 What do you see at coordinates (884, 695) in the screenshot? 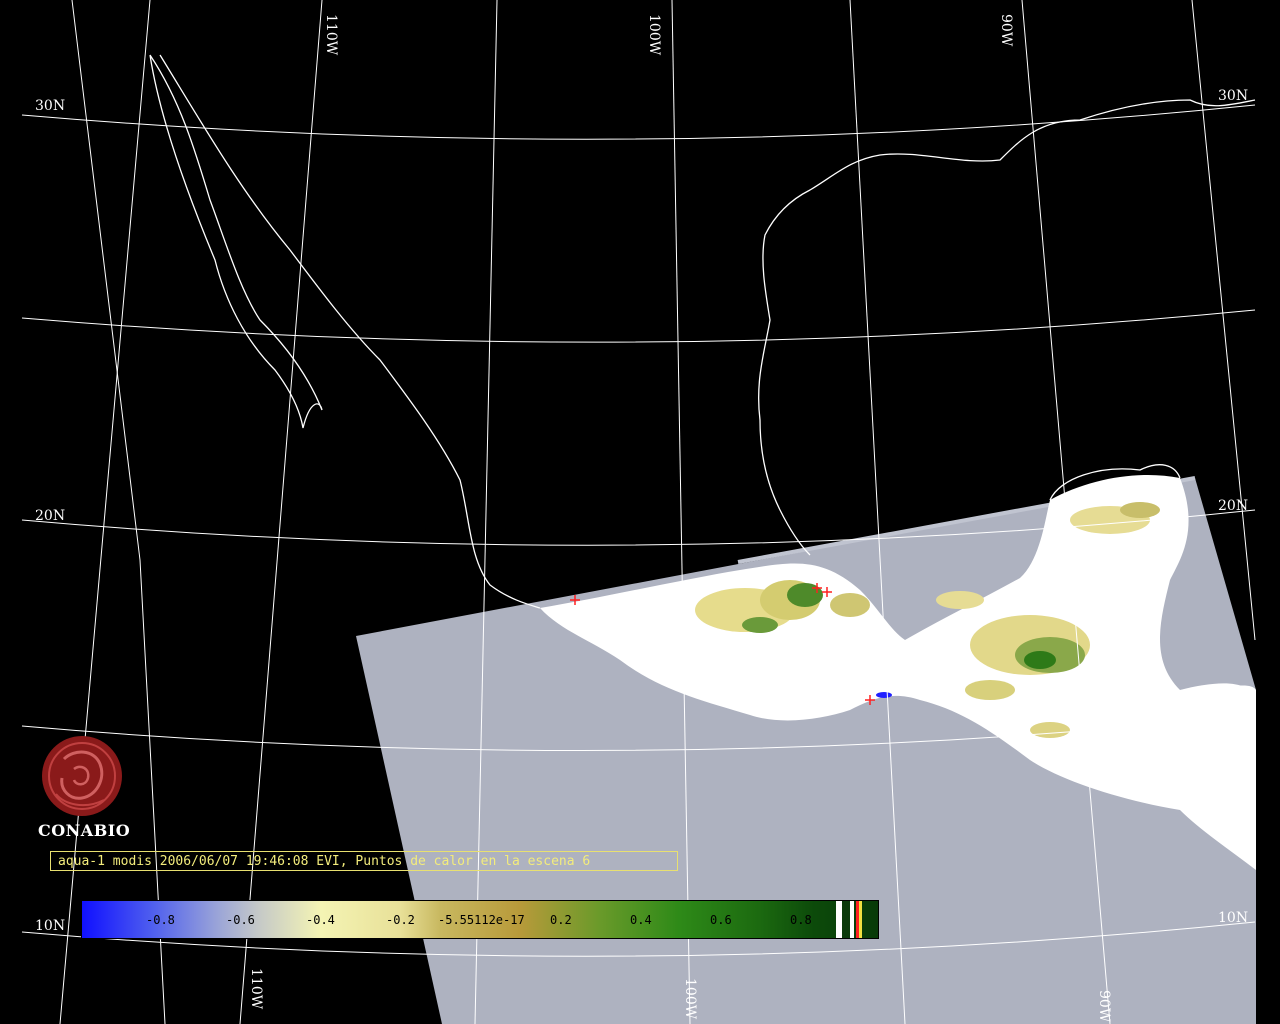
I see `water-body` at bounding box center [884, 695].